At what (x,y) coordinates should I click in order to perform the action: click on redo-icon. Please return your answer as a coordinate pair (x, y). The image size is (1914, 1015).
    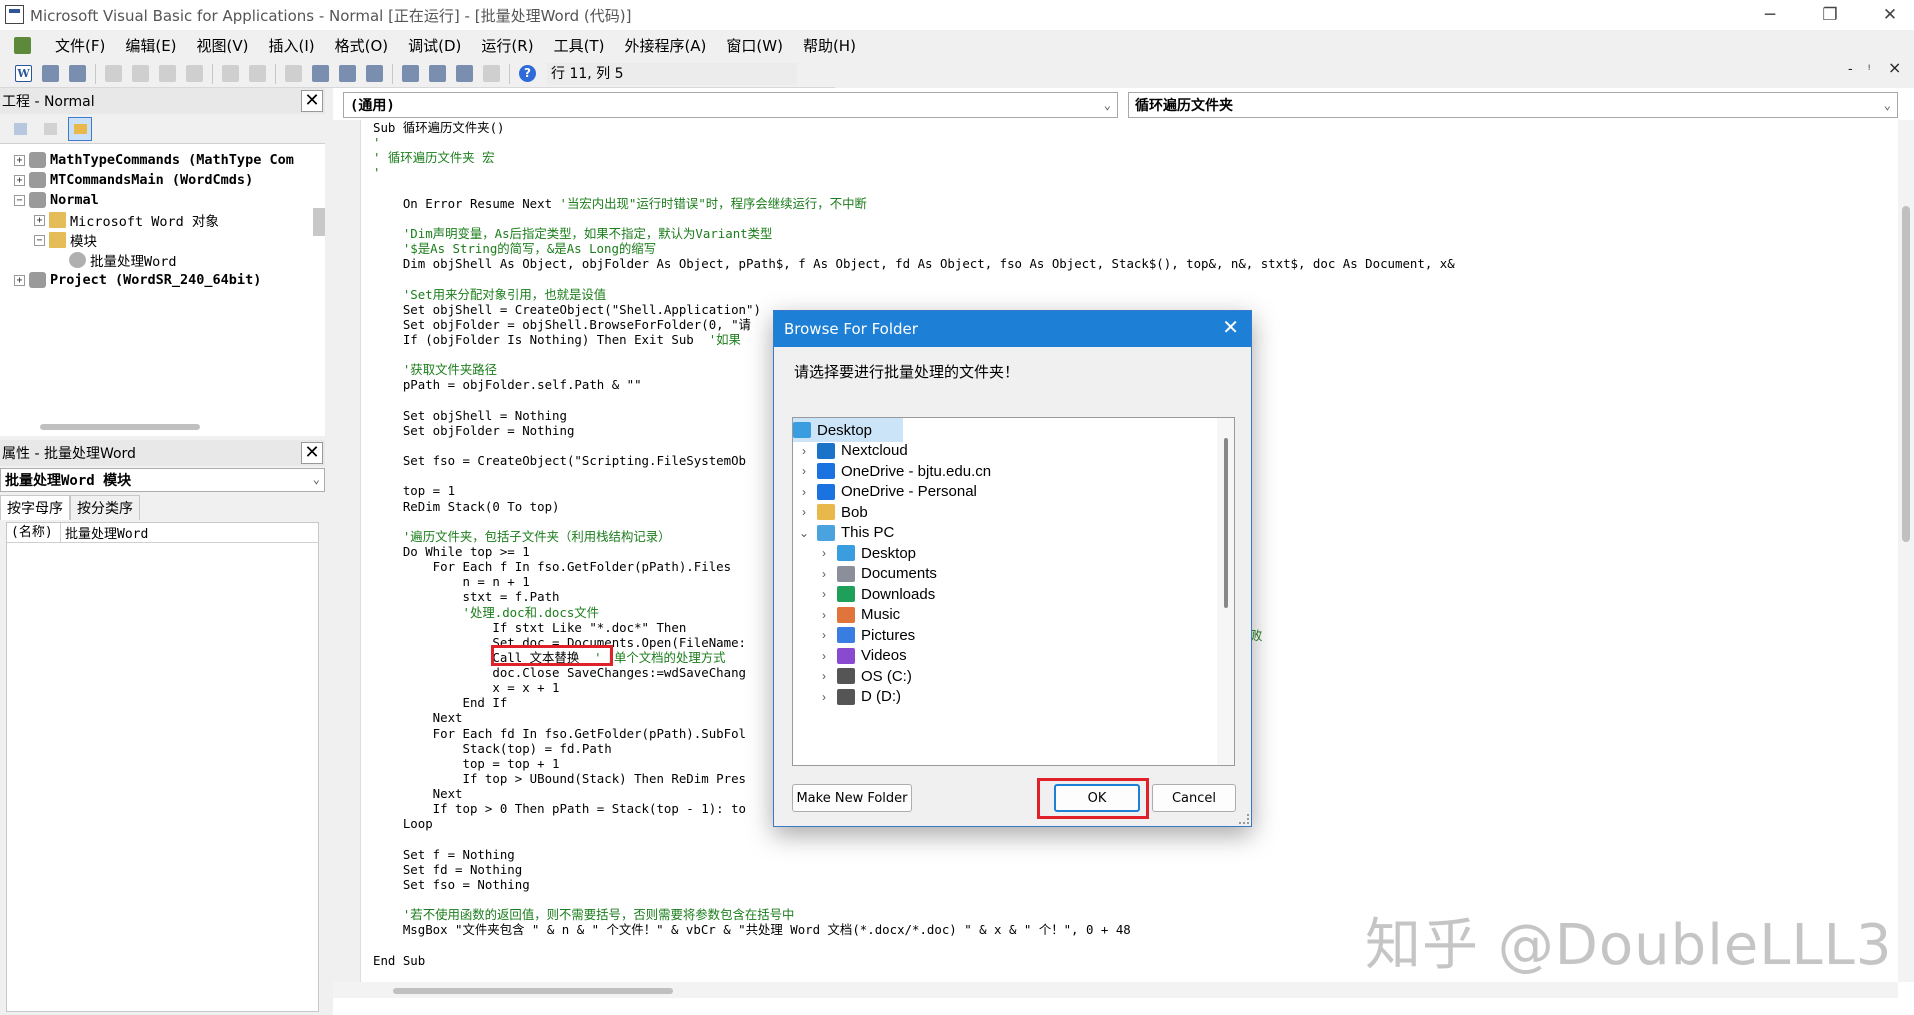
    Looking at the image, I should click on (257, 73).